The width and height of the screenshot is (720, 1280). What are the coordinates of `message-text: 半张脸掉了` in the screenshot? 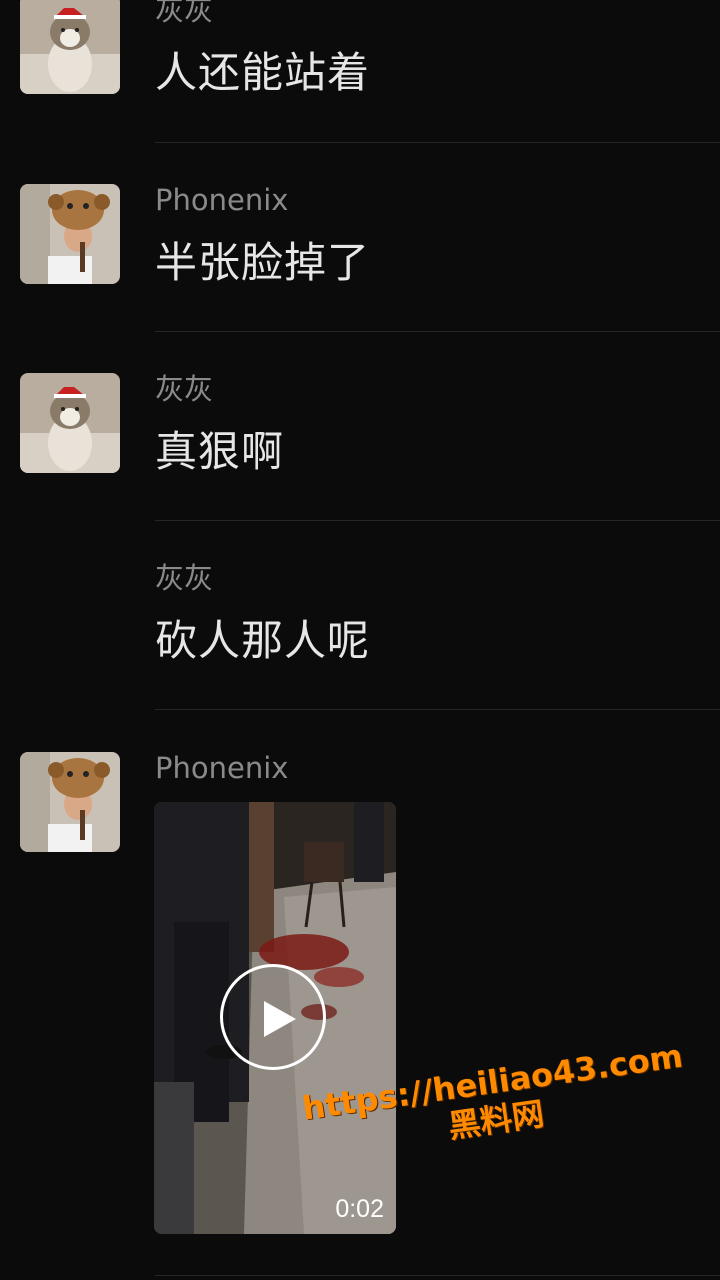 It's located at (262, 263).